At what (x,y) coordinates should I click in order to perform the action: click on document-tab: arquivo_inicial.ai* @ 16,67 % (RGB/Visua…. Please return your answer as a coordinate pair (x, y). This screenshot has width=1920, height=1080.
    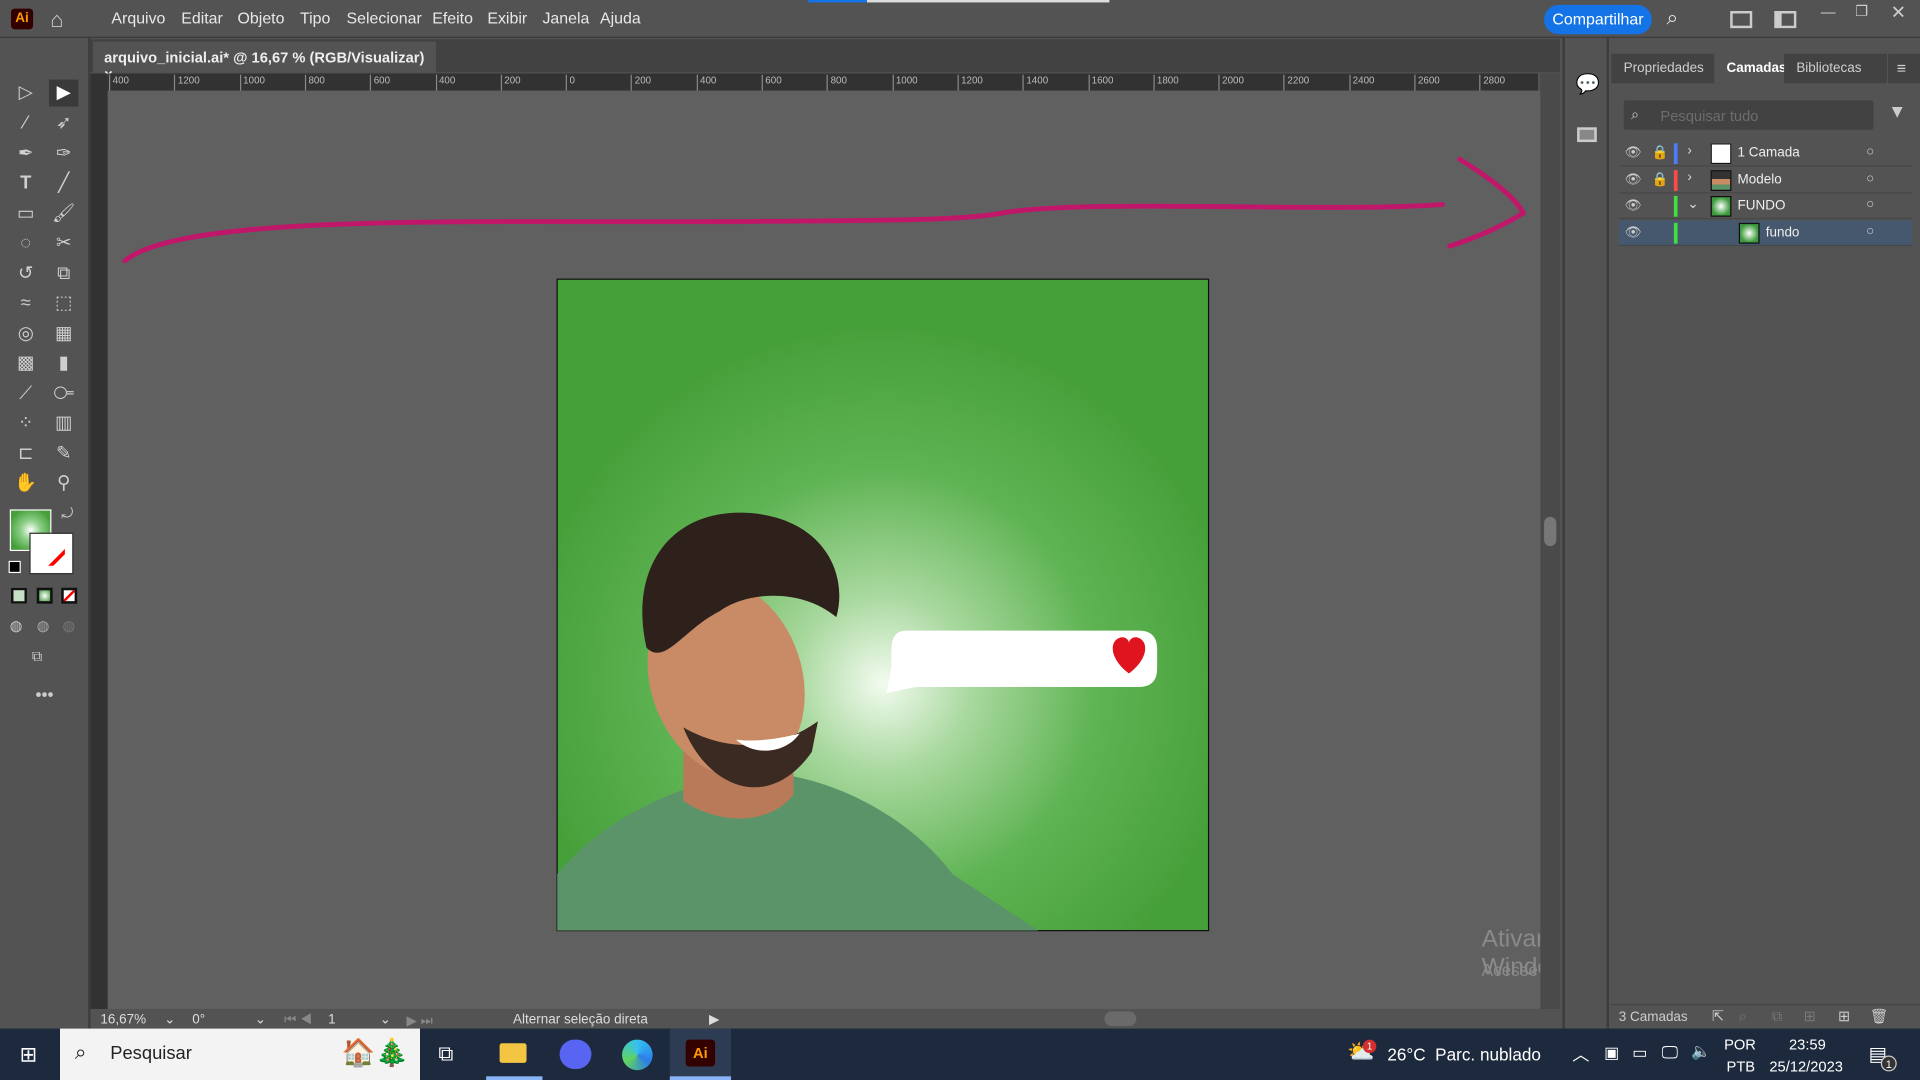
    Looking at the image, I should click on (264, 62).